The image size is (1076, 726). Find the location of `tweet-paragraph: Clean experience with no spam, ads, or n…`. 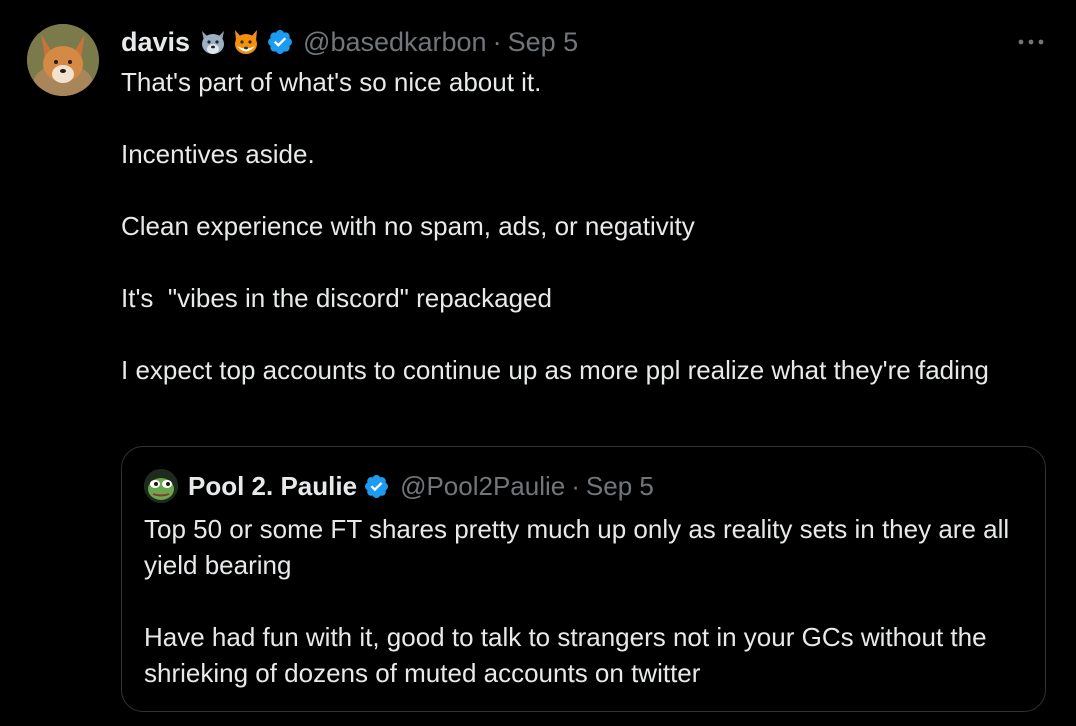

tweet-paragraph: Clean experience with no spam, ads, or n… is located at coordinates (408, 226).